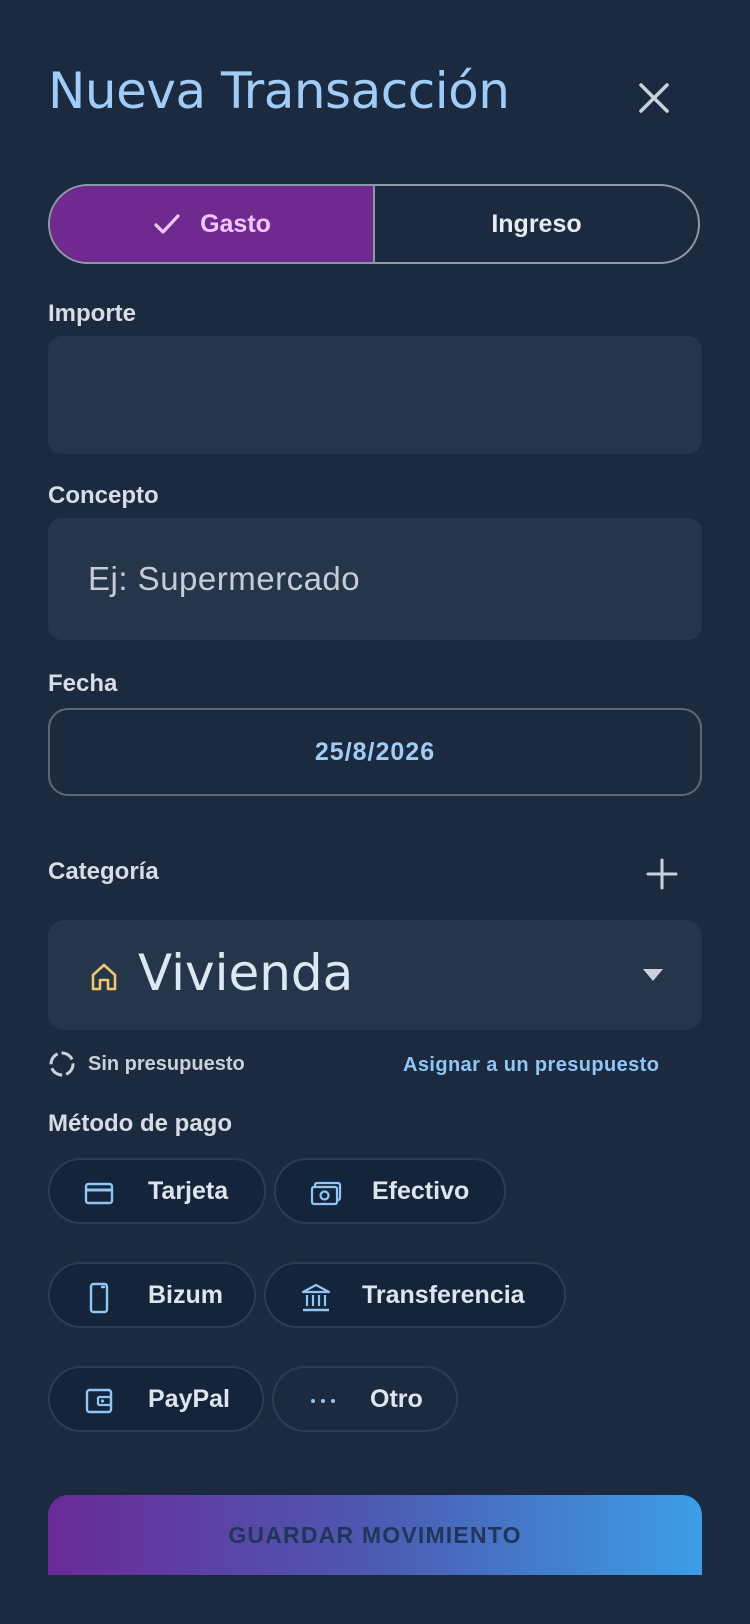 The width and height of the screenshot is (750, 1624). Describe the element at coordinates (365, 1399) in the screenshot. I see `payment-method-otro: Otro` at that location.